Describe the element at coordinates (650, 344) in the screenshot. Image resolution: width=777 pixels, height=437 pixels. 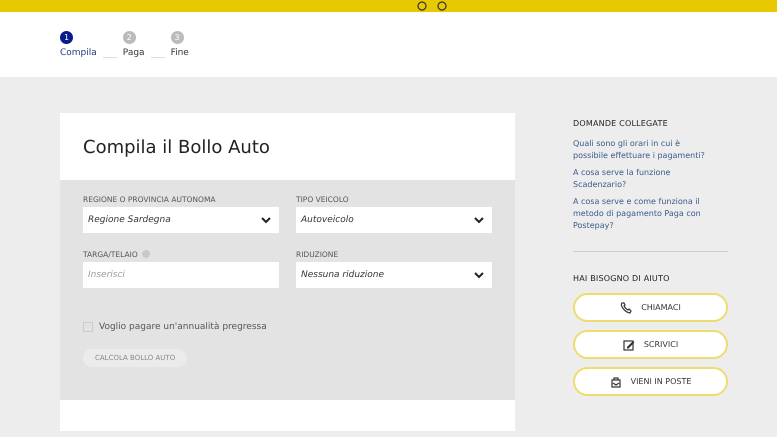
I see `help-button: SCRIVICI` at that location.